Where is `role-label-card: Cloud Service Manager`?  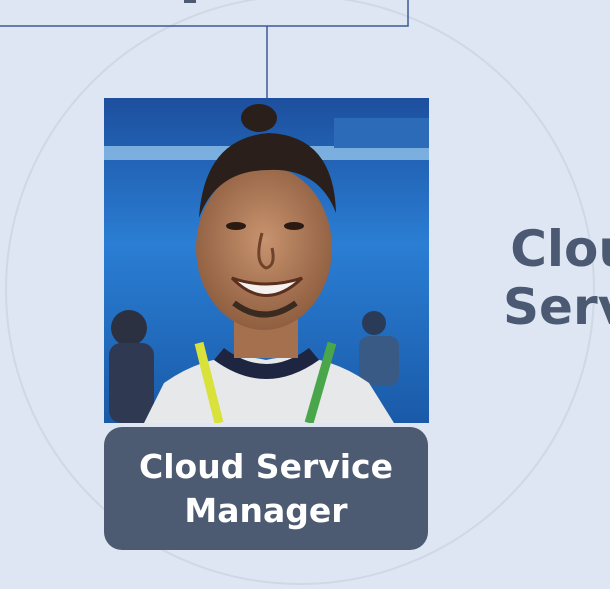
role-label-card: Cloud Service Manager is located at coordinates (266, 488).